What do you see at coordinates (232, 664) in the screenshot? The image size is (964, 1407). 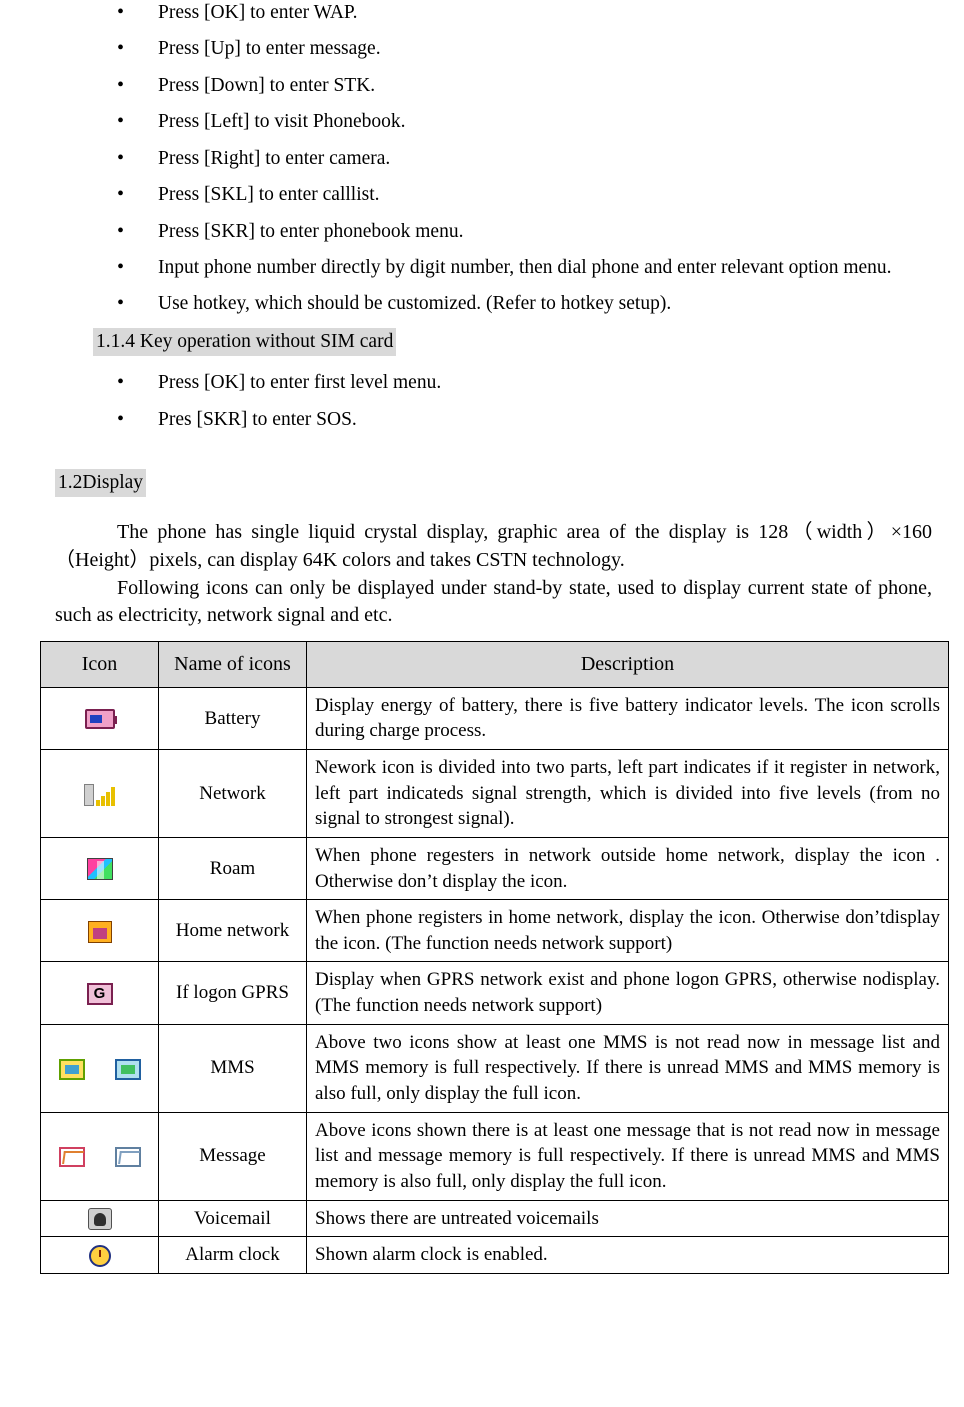 I see `column-header-name: Name of icons` at bounding box center [232, 664].